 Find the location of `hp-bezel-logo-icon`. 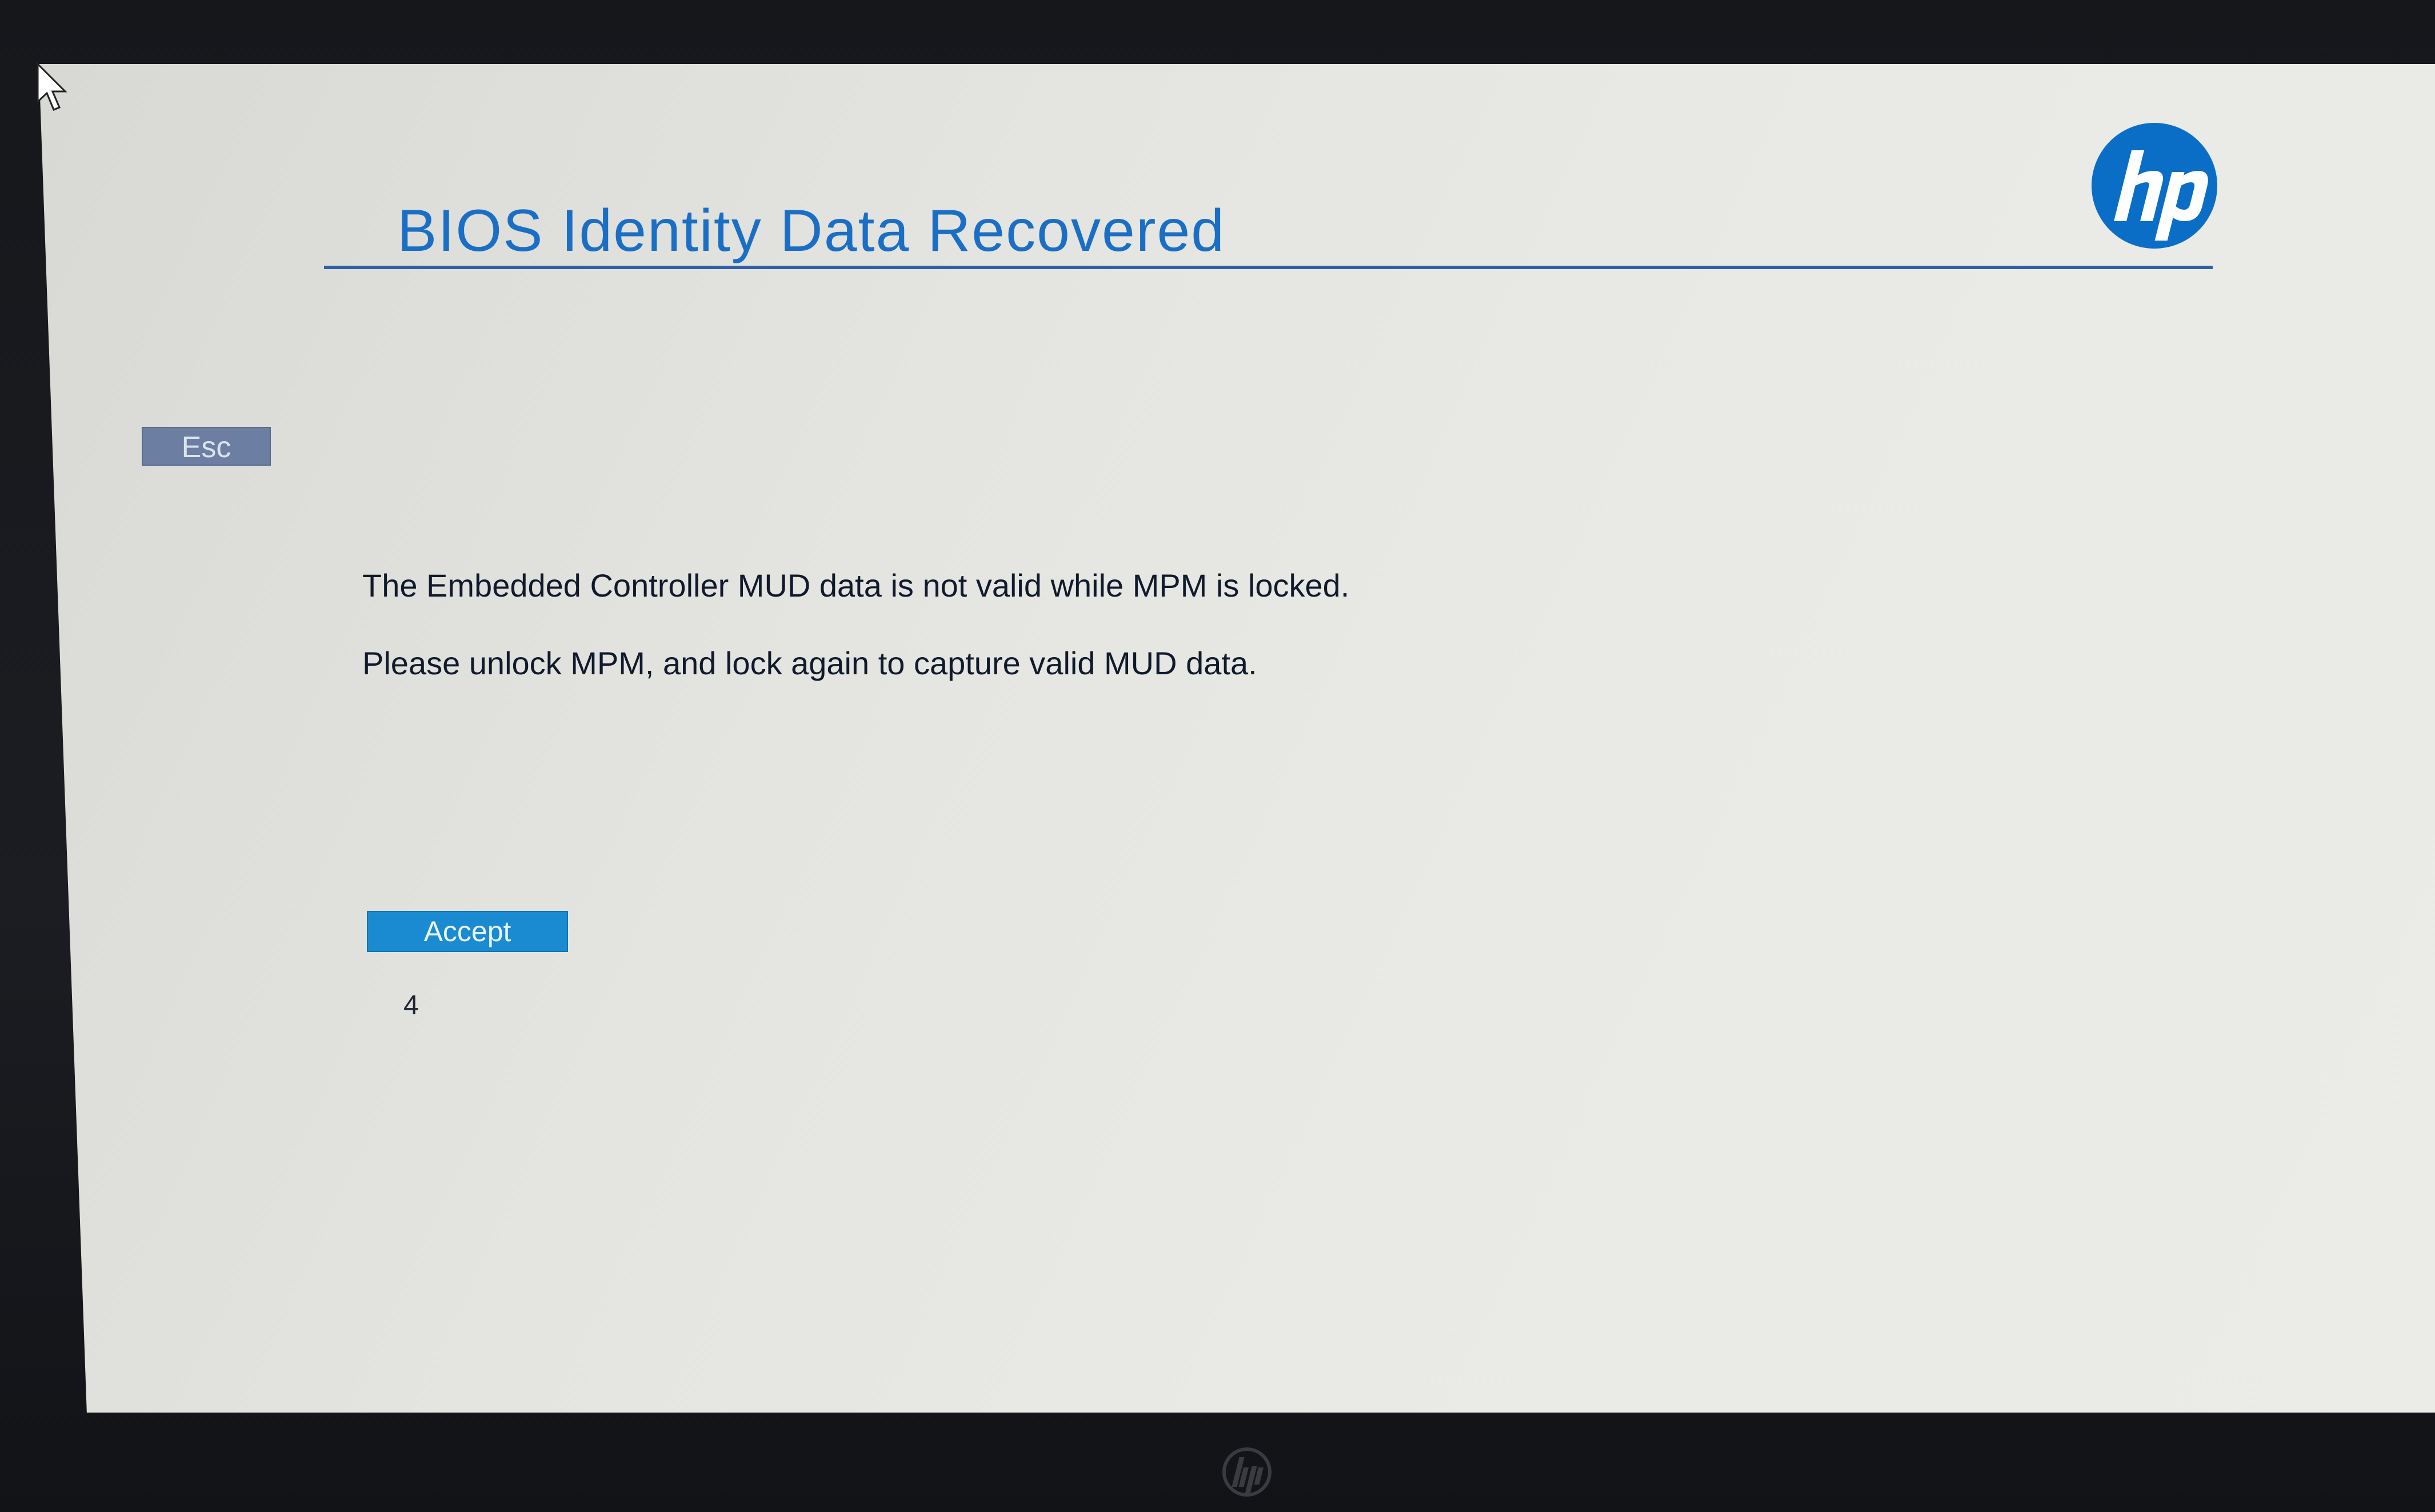

hp-bezel-logo-icon is located at coordinates (1247, 1472).